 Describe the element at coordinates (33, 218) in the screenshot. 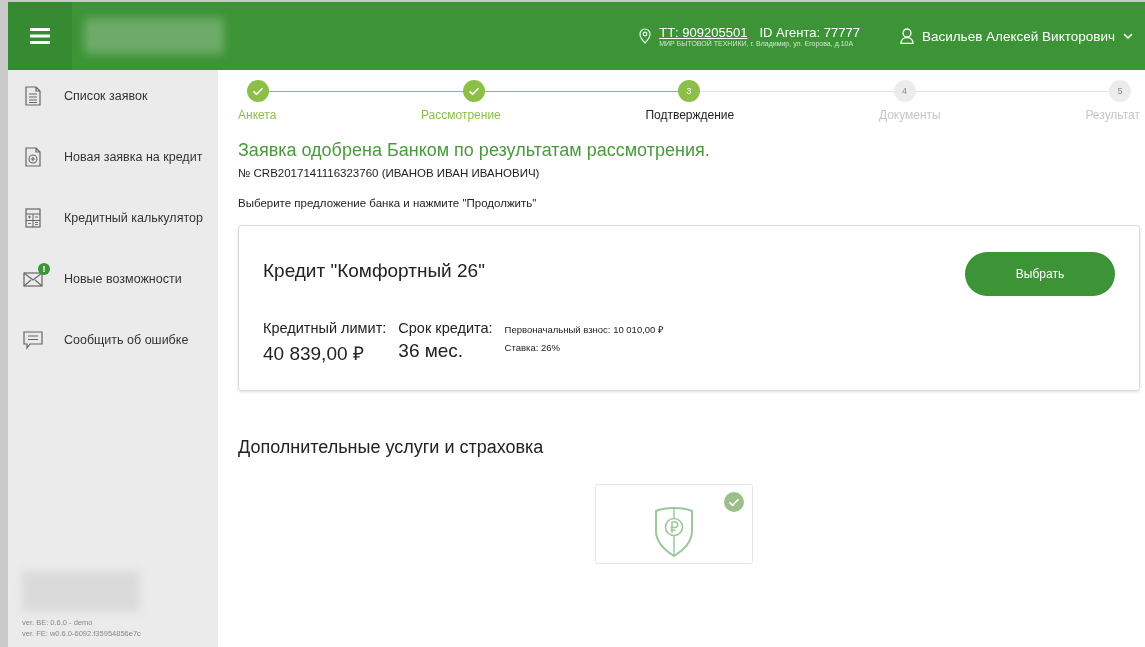

I see `calculator-icon` at that location.